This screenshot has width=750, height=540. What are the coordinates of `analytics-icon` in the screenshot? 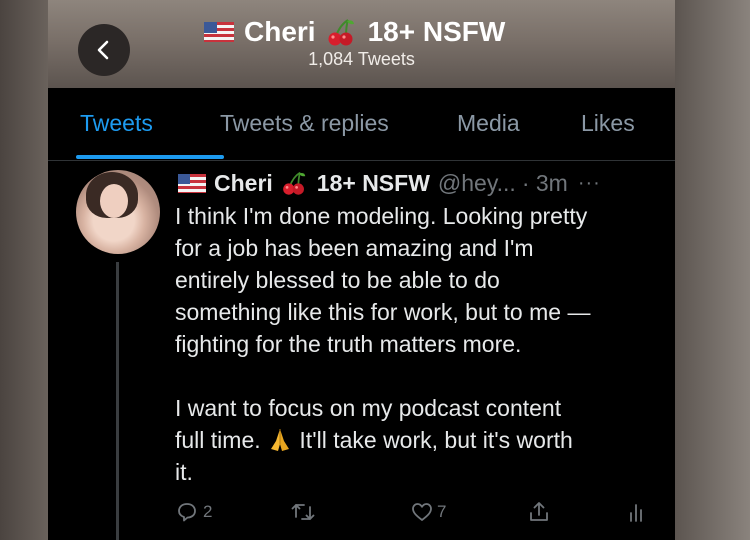 It's located at (636, 513).